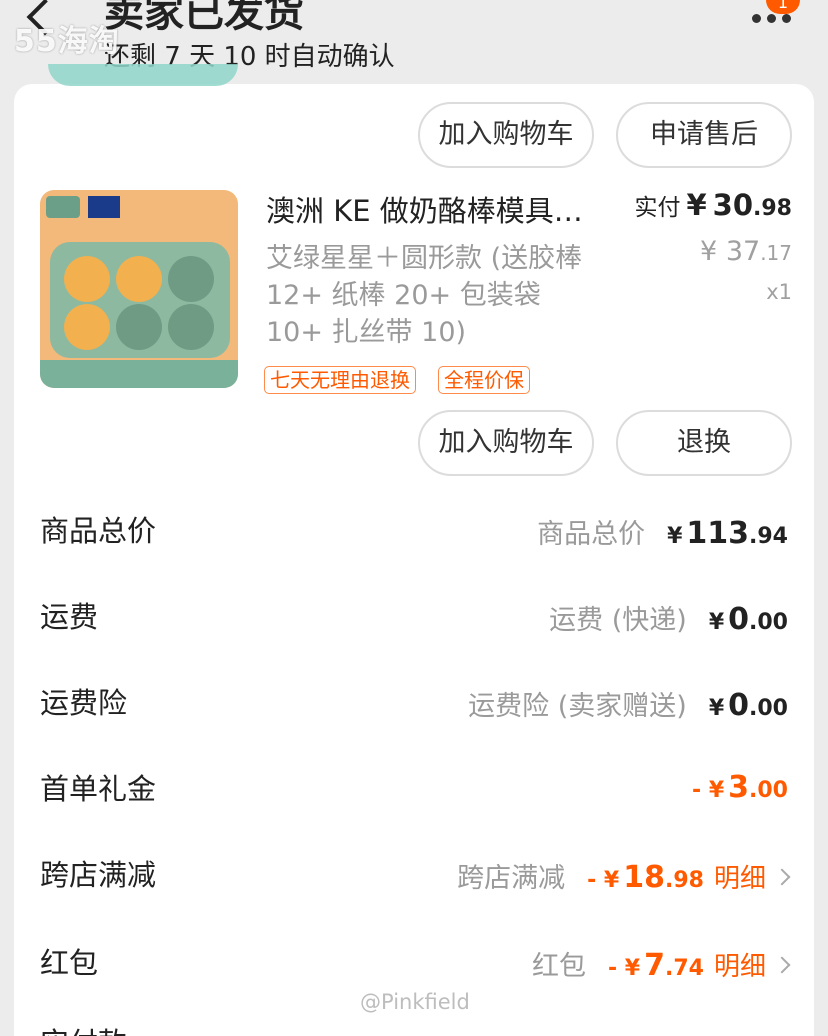 This screenshot has width=828, height=1036. What do you see at coordinates (415, 1002) in the screenshot?
I see `watermark-text: @Pinkfield` at bounding box center [415, 1002].